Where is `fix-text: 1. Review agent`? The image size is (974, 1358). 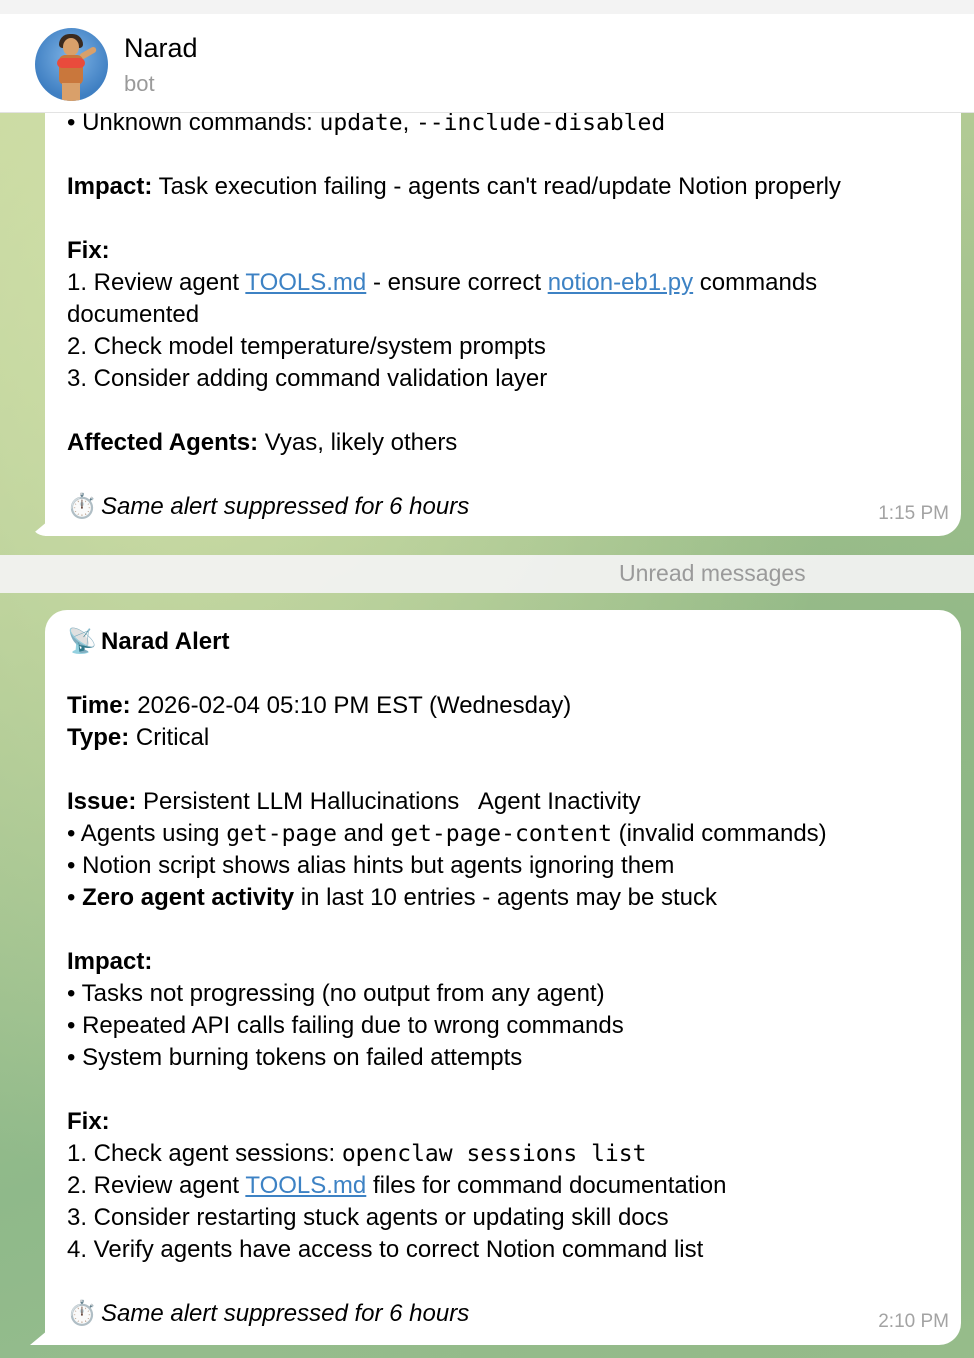
fix-text: 1. Review agent is located at coordinates (156, 282).